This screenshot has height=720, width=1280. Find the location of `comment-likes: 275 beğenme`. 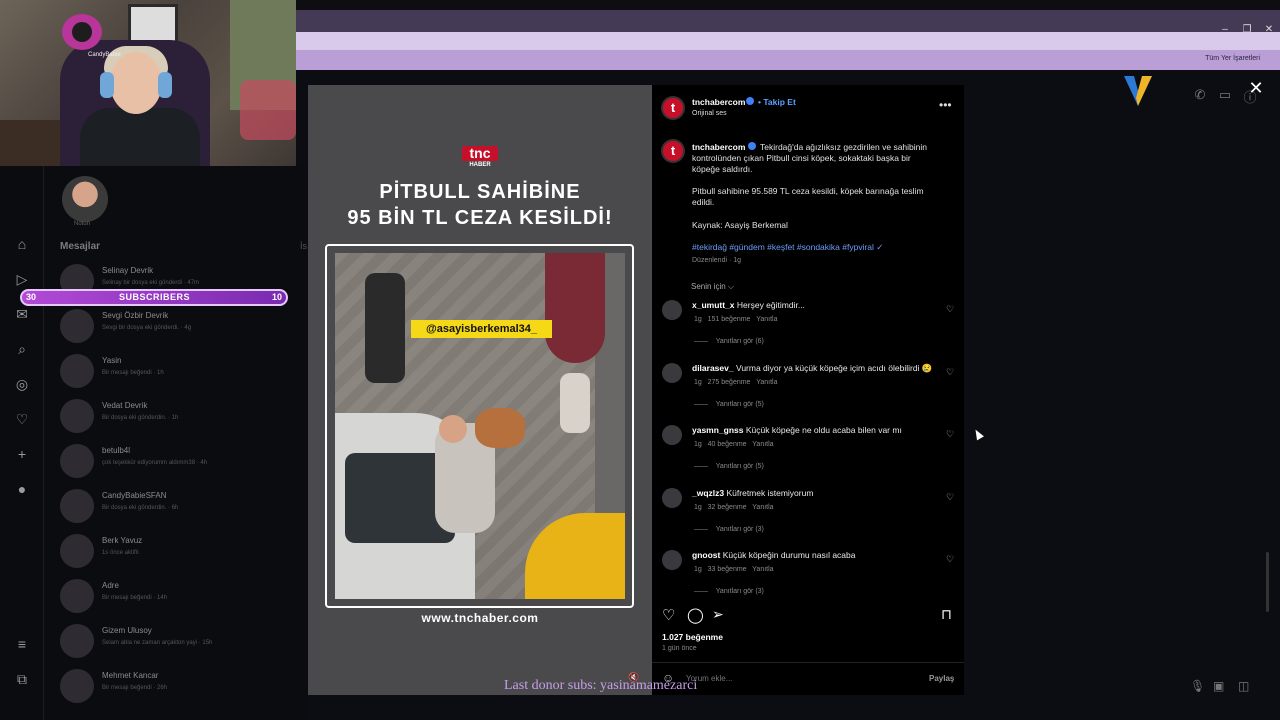

comment-likes: 275 beğenme is located at coordinates (729, 382).